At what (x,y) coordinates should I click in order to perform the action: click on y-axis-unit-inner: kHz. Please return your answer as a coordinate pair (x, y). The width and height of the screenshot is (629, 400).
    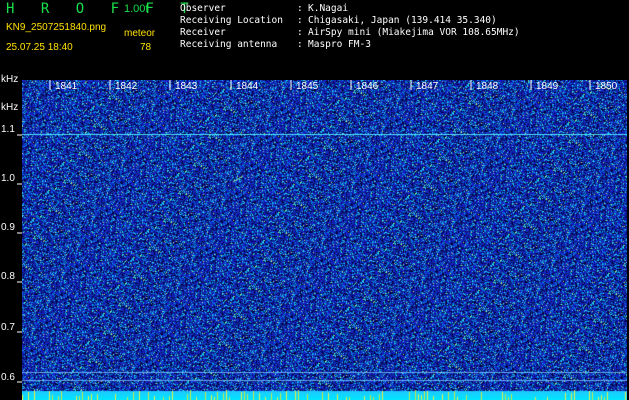
    Looking at the image, I should click on (10, 107).